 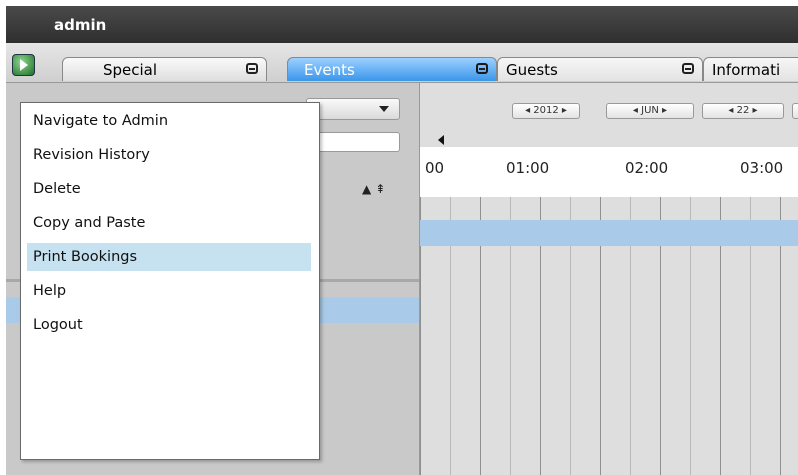 What do you see at coordinates (795, 111) in the screenshot?
I see `next-nav` at bounding box center [795, 111].